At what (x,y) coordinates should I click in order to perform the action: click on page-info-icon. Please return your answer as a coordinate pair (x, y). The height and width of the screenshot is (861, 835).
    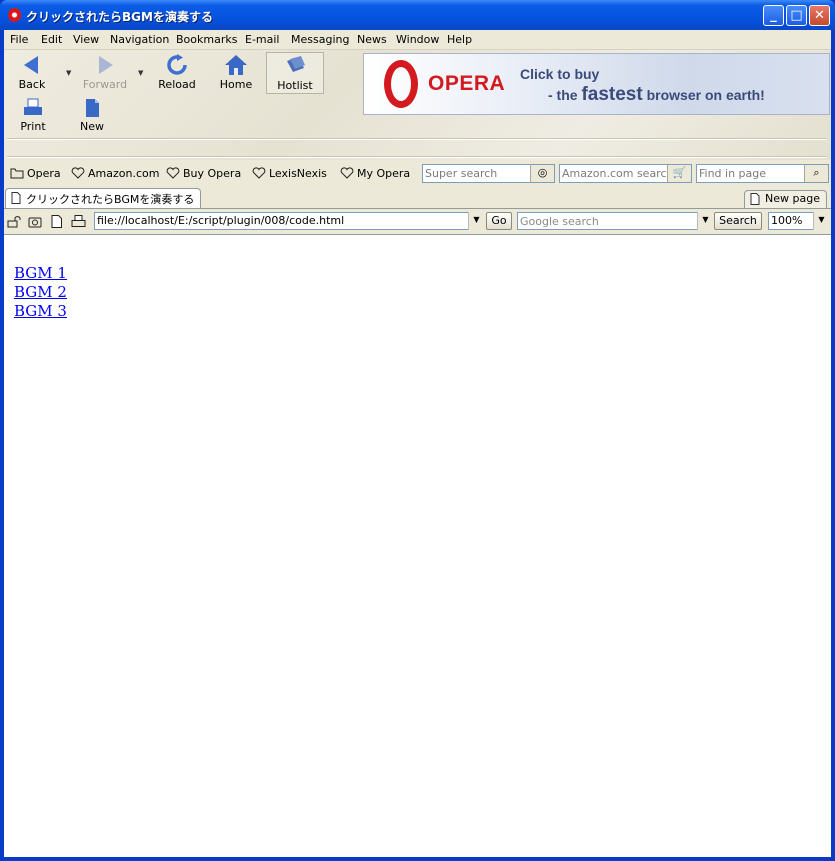
    Looking at the image, I should click on (57, 221).